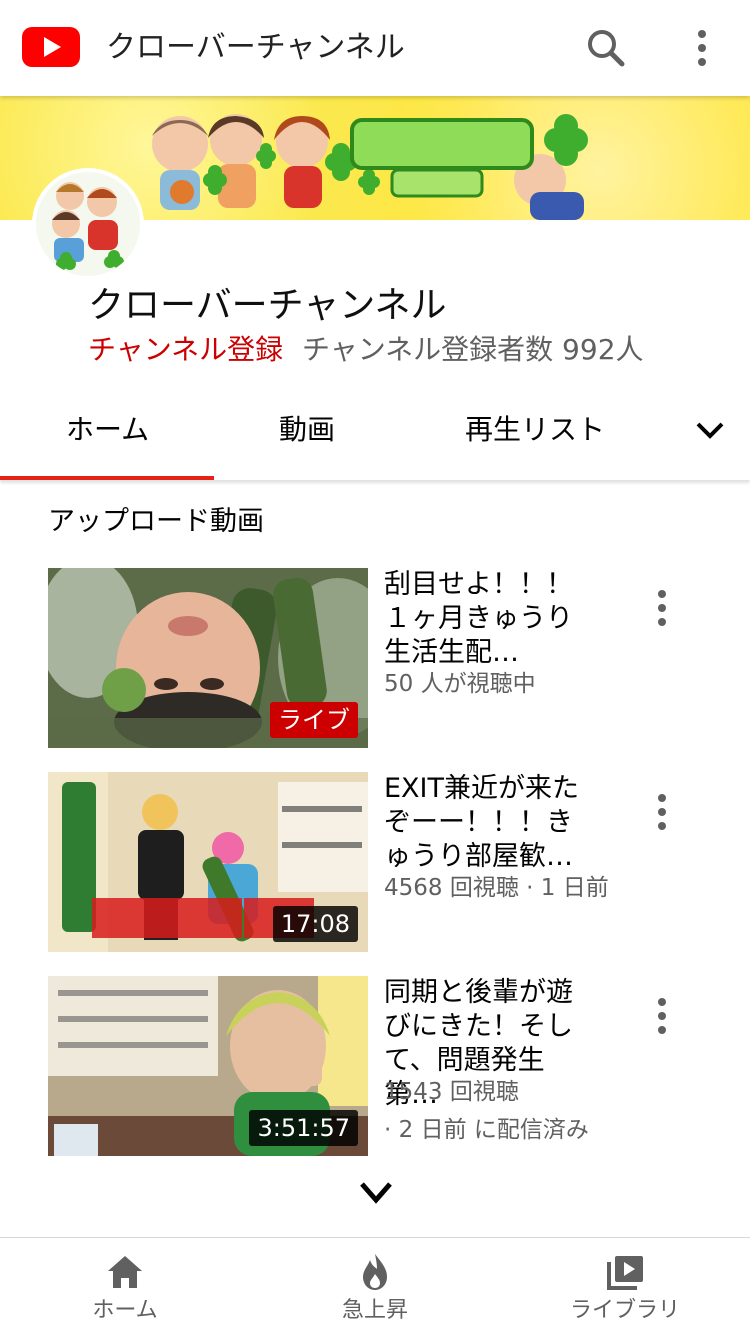  Describe the element at coordinates (208, 862) in the screenshot. I see `video-thumbnail: 17:08` at that location.